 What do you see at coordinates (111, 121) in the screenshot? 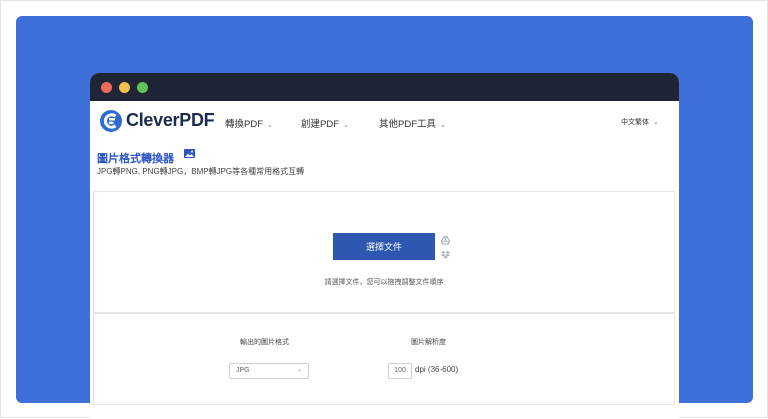
I see `cleverpdf-logo-icon` at bounding box center [111, 121].